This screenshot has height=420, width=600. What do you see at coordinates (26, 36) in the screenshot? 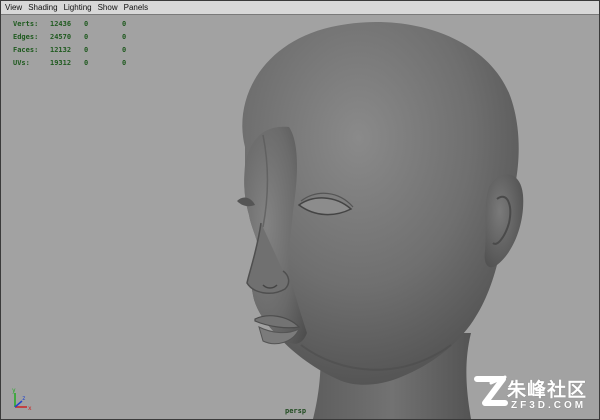
I see `hud-label: Edges:` at bounding box center [26, 36].